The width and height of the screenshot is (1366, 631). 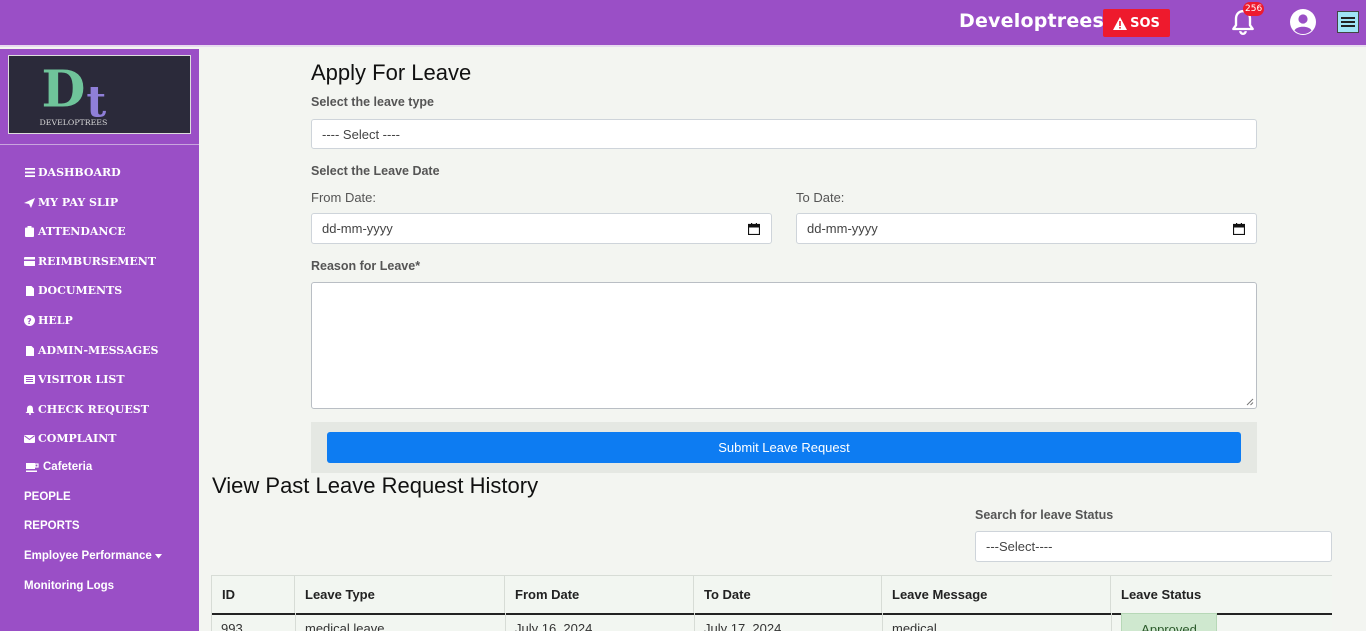 I want to click on sidebar-item-label: REPORTS, so click(x=52, y=526).